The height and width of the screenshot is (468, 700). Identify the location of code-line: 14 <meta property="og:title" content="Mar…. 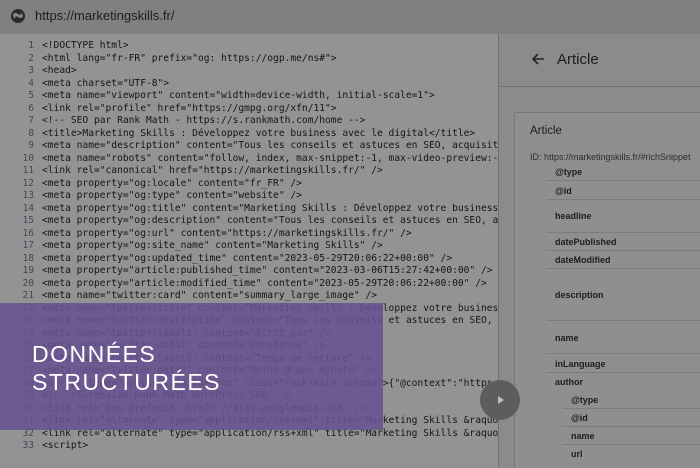
(249, 209).